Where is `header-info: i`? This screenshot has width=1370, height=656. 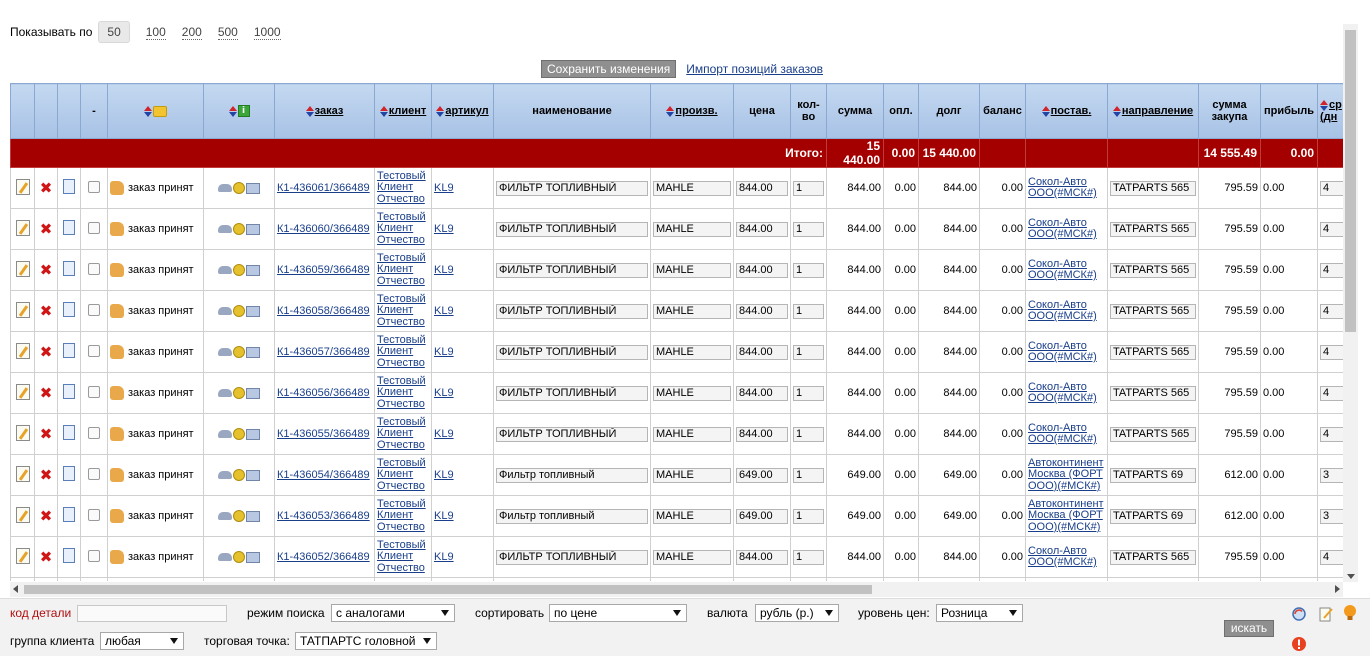
header-info: i is located at coordinates (239, 111).